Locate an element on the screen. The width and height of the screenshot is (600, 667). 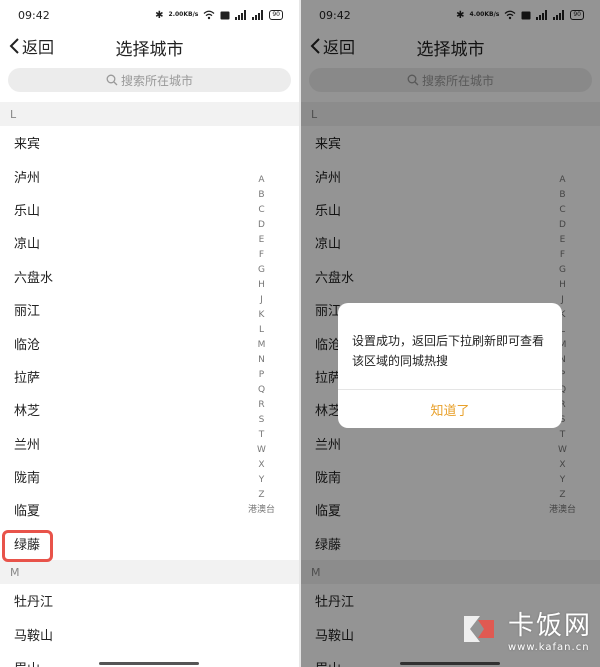
index-hk-macau-taiwan: 港澳台 is located at coordinates (261, 510).